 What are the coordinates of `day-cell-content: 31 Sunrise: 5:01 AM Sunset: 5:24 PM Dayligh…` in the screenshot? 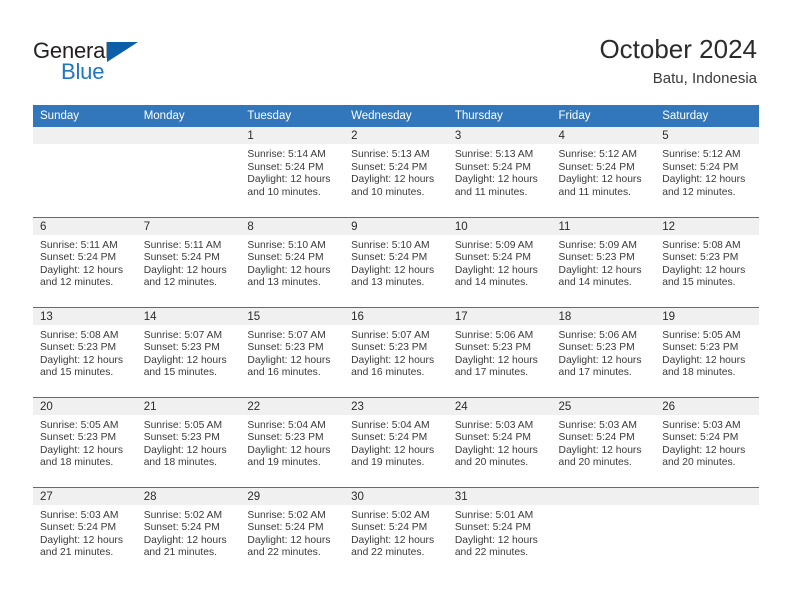 It's located at (499, 532).